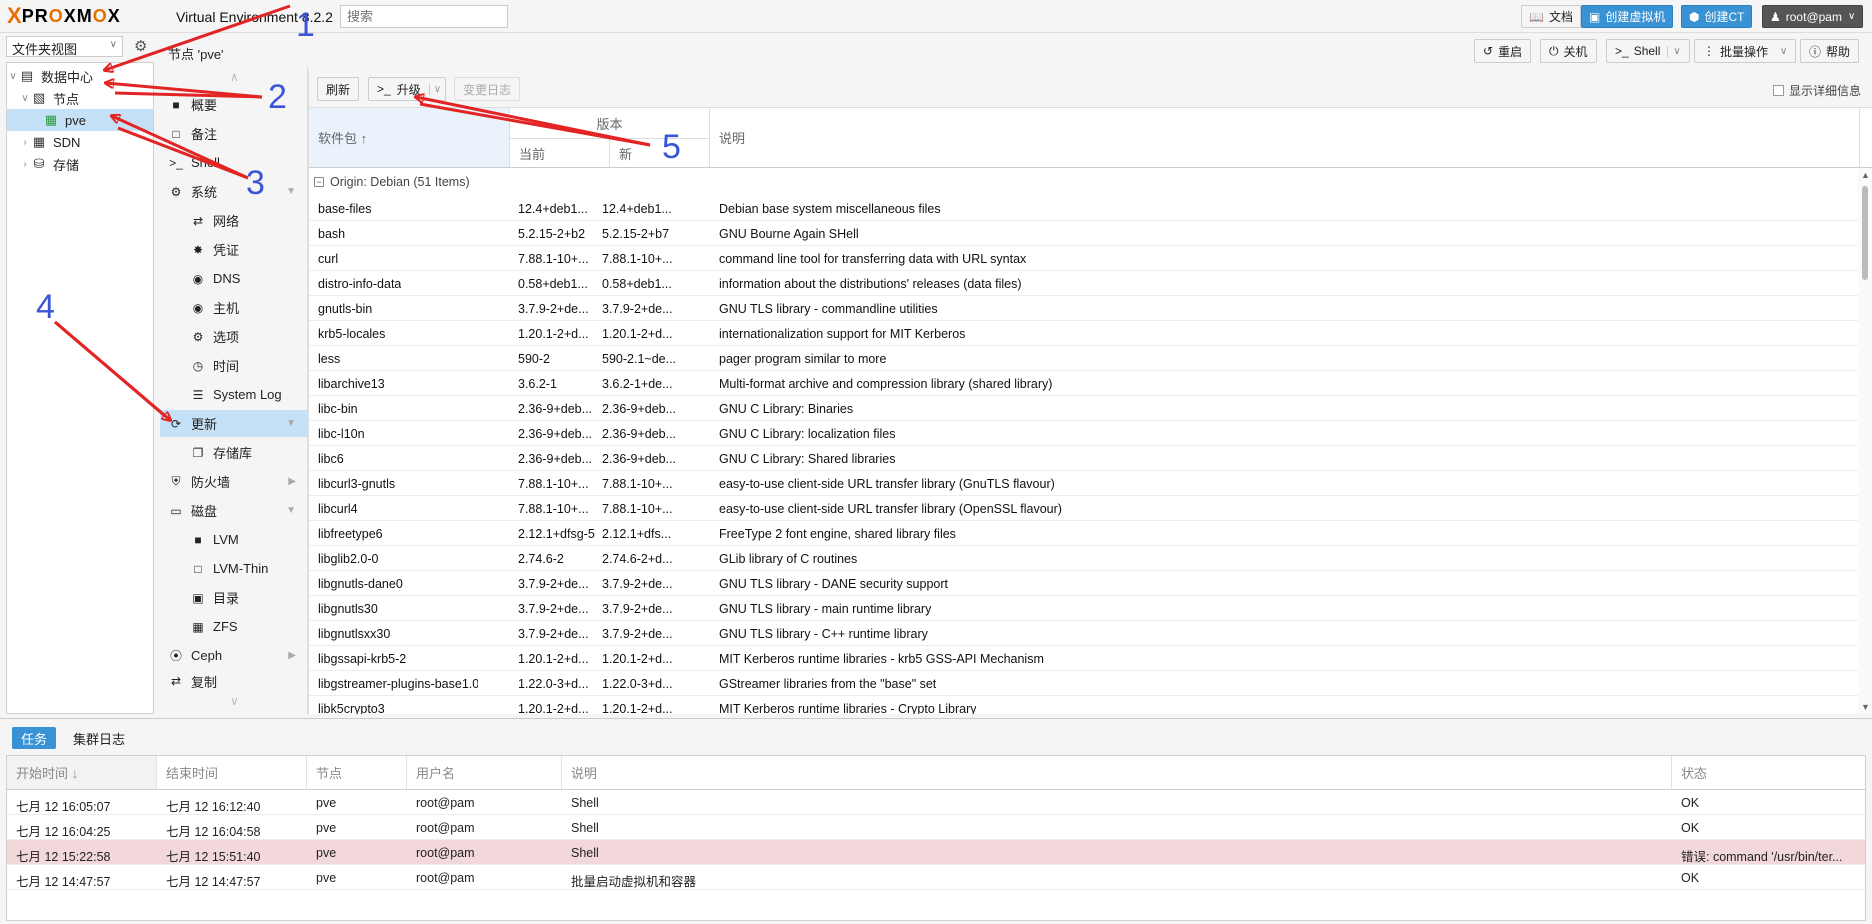 This screenshot has width=1872, height=924. What do you see at coordinates (560, 152) in the screenshot?
I see `col-current: 当前` at bounding box center [560, 152].